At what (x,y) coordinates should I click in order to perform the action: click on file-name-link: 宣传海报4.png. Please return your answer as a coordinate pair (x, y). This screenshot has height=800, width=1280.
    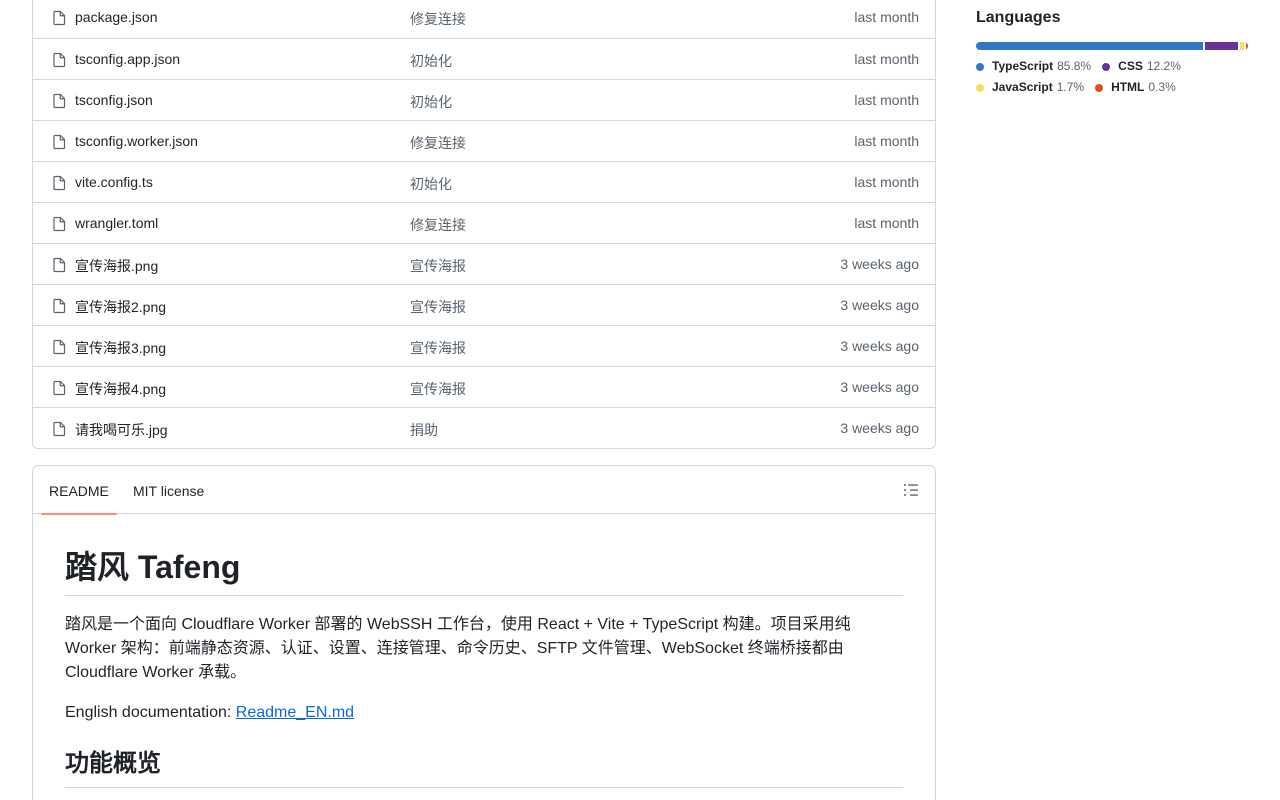
    Looking at the image, I should click on (120, 389).